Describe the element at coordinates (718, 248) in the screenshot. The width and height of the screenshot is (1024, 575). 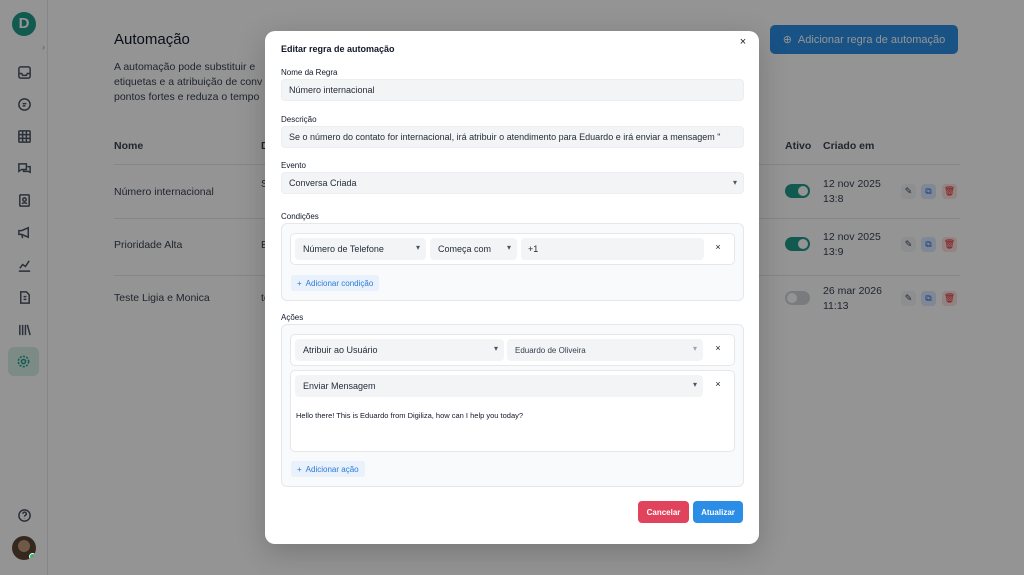
I see `remove-condition-icon: ×` at that location.